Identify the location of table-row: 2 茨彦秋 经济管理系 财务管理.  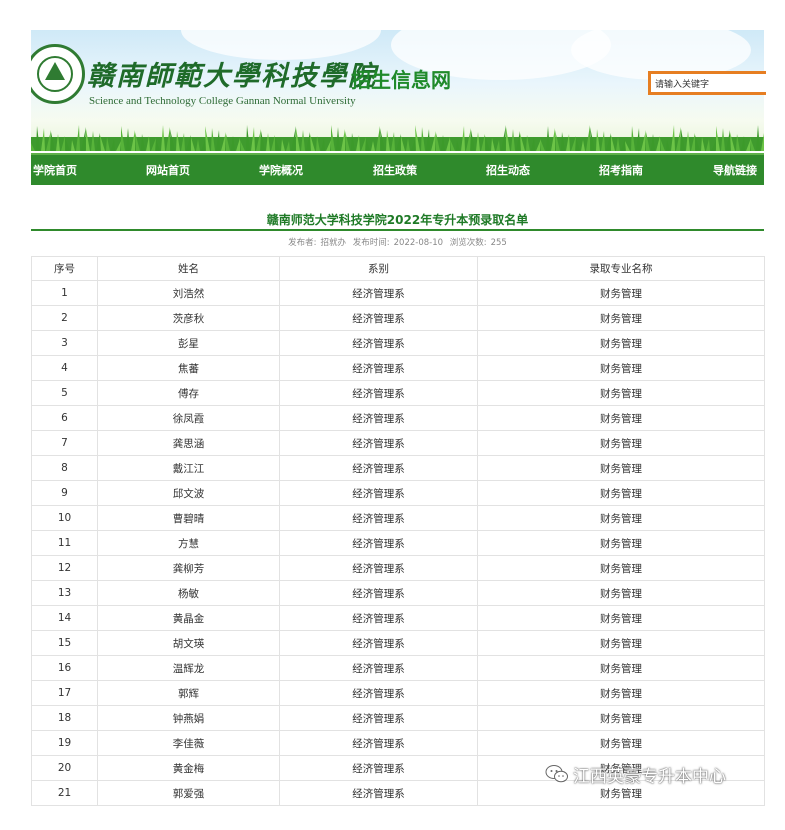
(398, 318).